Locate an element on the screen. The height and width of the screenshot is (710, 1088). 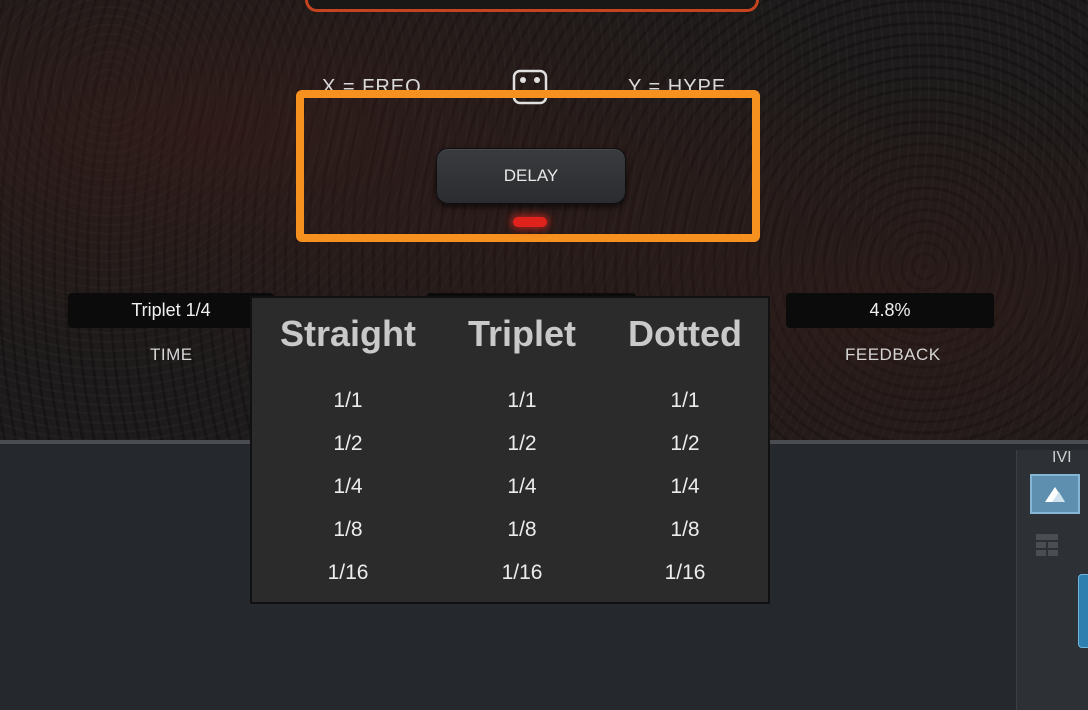
dotted-item-1-16: 1/16 is located at coordinates (685, 572).